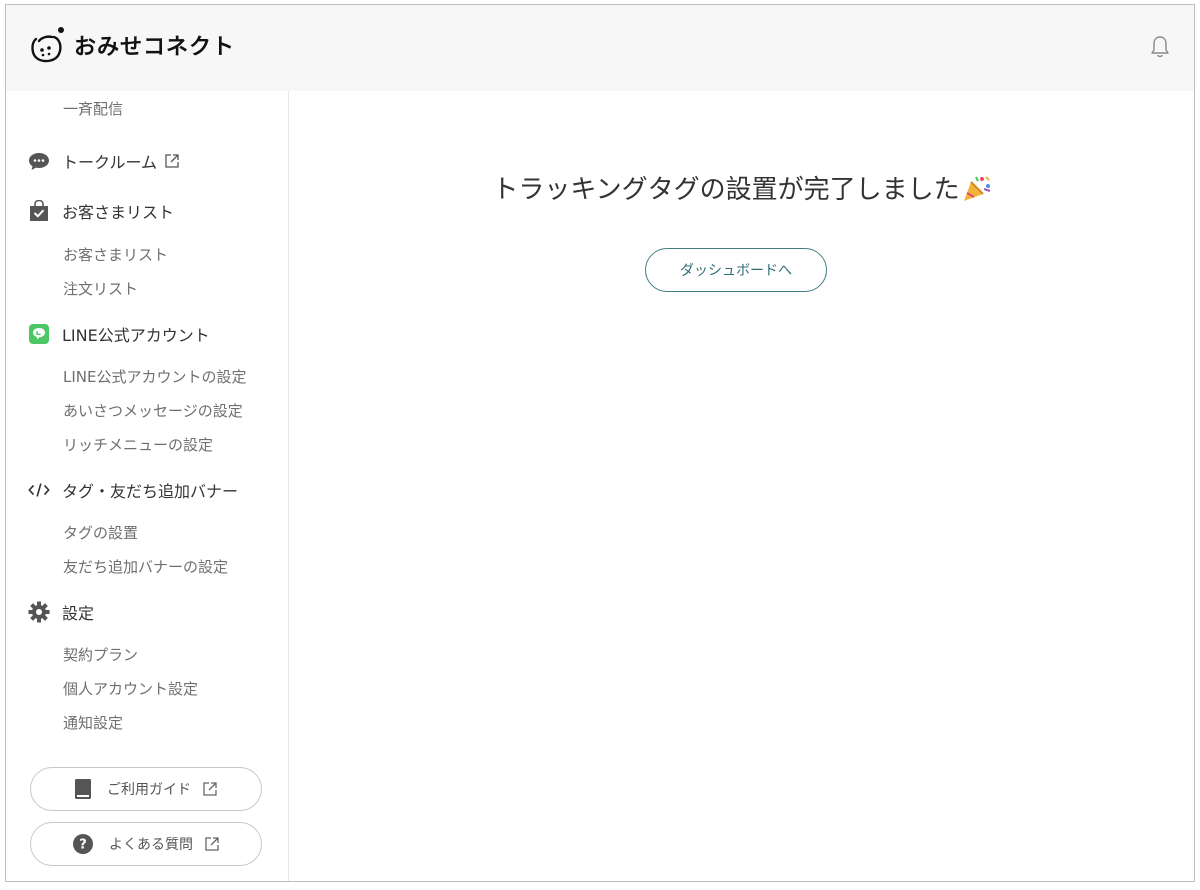 This screenshot has height=890, width=1200. I want to click on faq-button: ? よくある質問, so click(146, 844).